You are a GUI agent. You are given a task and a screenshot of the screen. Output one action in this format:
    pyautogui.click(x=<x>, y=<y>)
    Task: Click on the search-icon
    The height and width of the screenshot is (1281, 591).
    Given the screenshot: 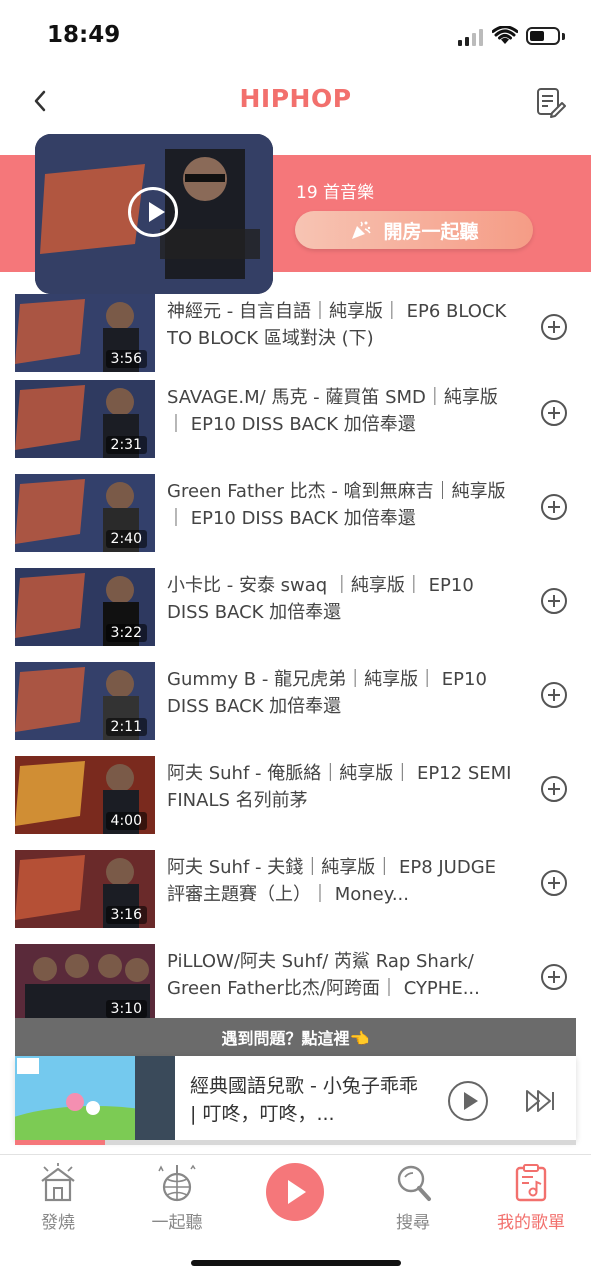 What is the action you would take?
    pyautogui.click(x=414, y=1183)
    